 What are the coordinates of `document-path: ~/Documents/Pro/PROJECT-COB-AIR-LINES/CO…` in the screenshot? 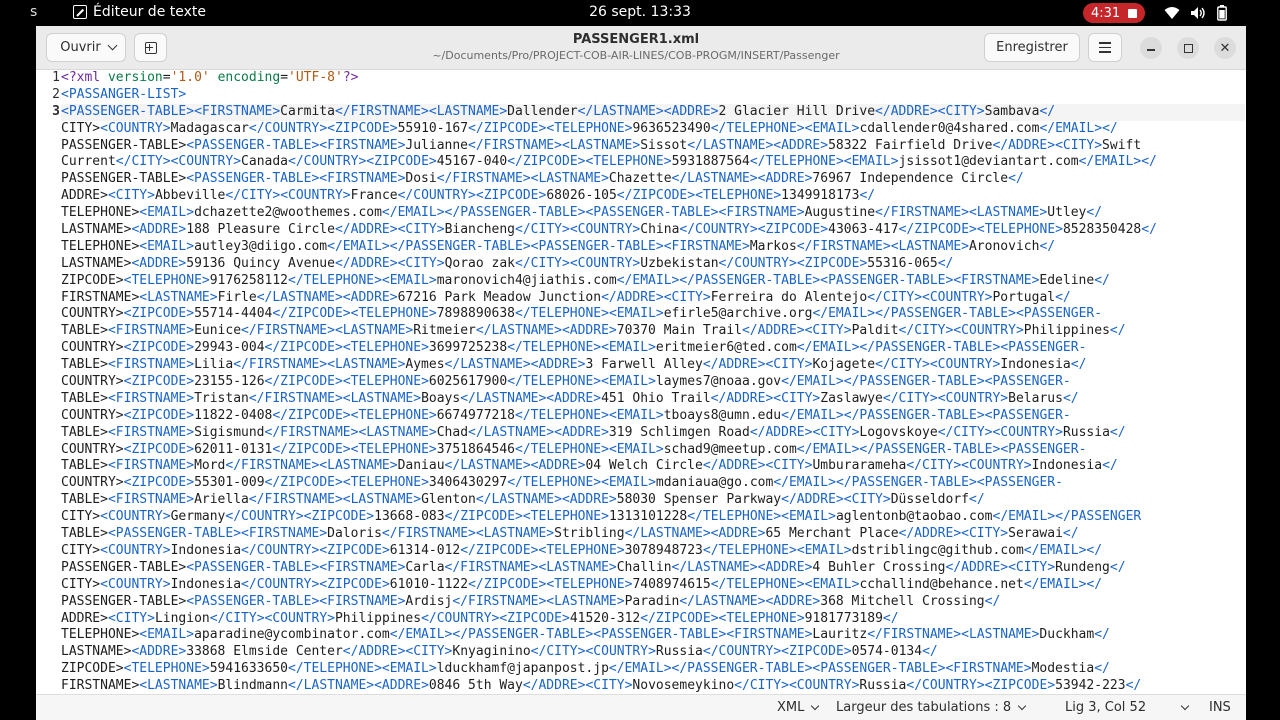 It's located at (636, 55).